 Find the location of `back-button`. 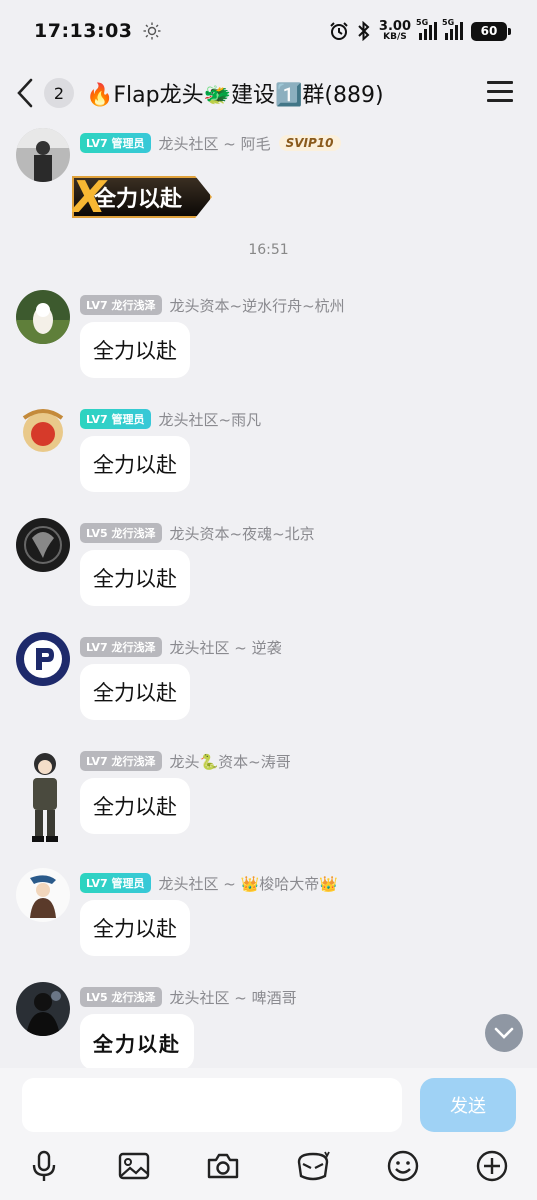

back-button is located at coordinates (27, 93).